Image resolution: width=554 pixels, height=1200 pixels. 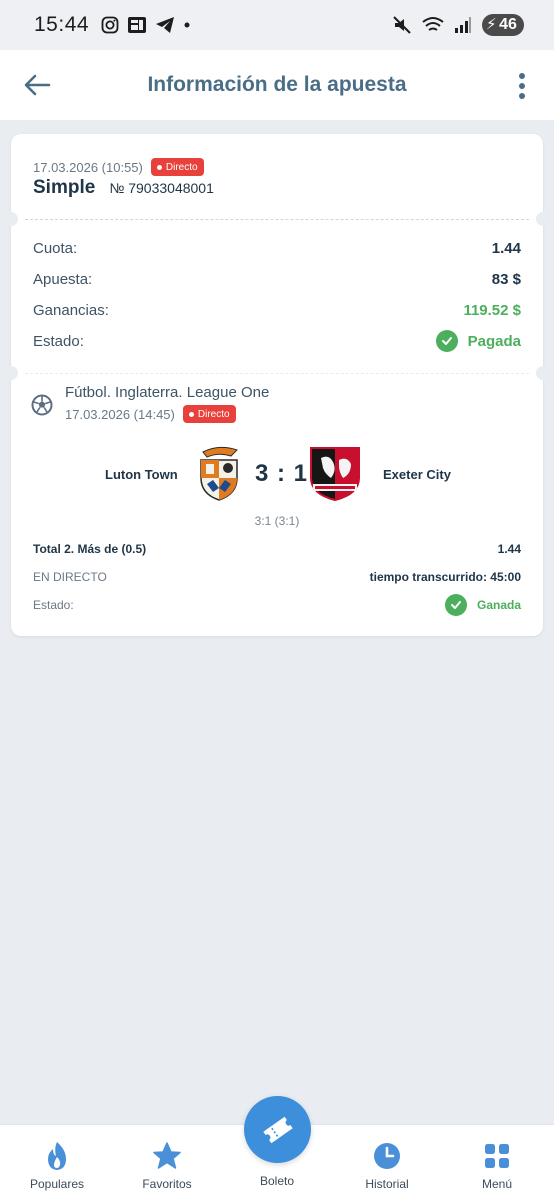 I want to click on winnings-value: 119.52 $, so click(x=492, y=310).